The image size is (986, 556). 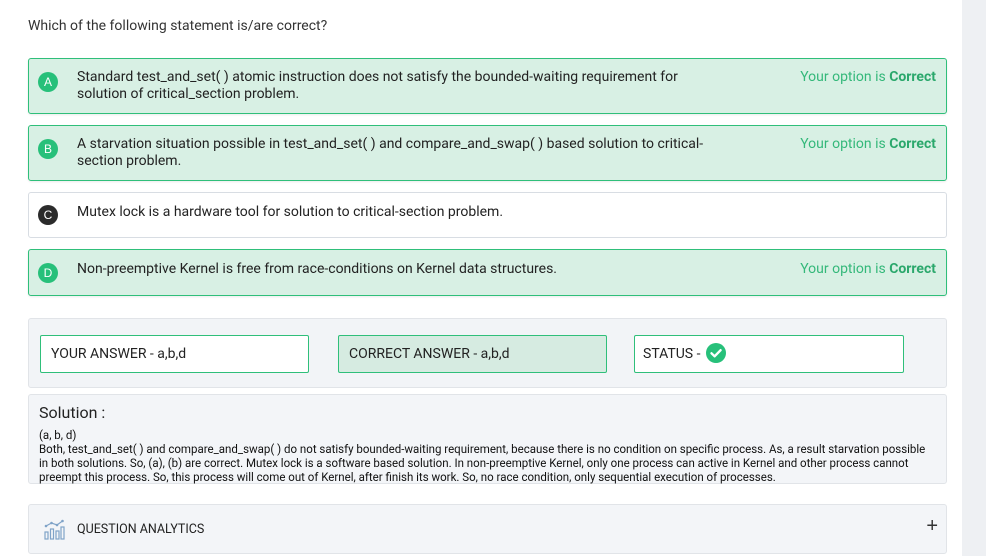 What do you see at coordinates (487, 529) in the screenshot?
I see `question-analytics-bar: QUESTION ANALYTICS +` at bounding box center [487, 529].